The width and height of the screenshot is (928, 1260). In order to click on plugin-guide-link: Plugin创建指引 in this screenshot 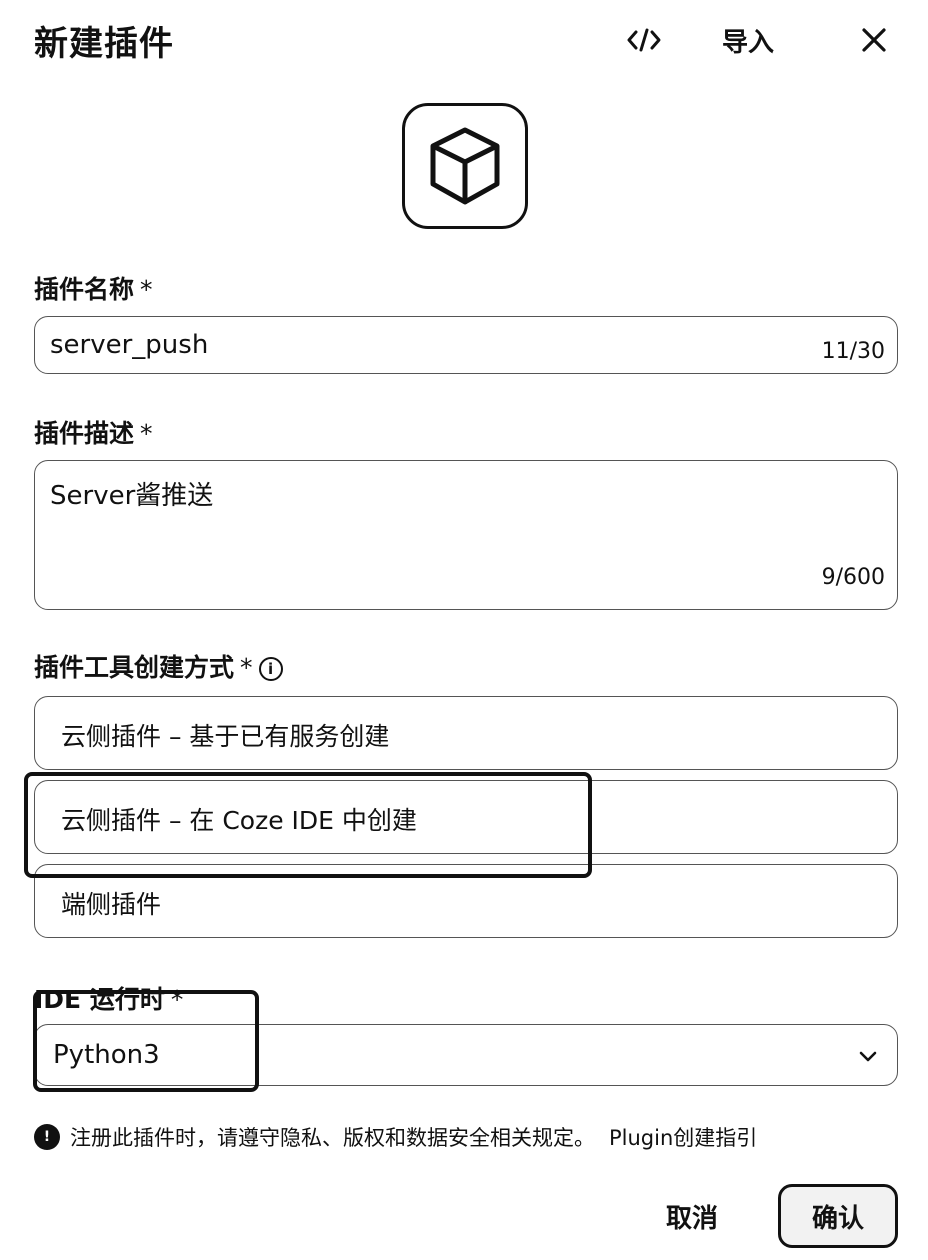, I will do `click(683, 1137)`.